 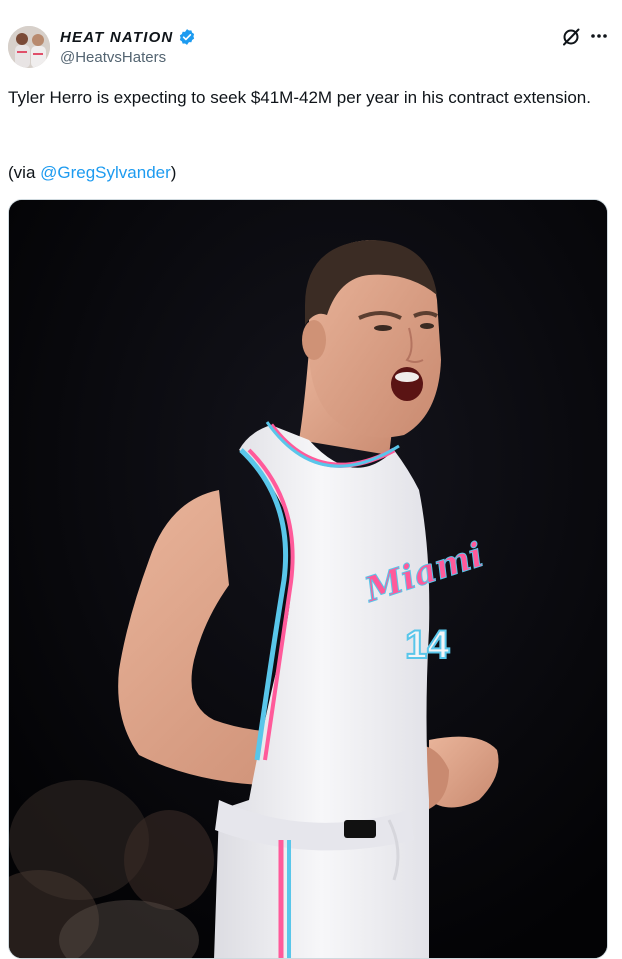 I want to click on author-handle: @HeatvsHaters, so click(x=113, y=57).